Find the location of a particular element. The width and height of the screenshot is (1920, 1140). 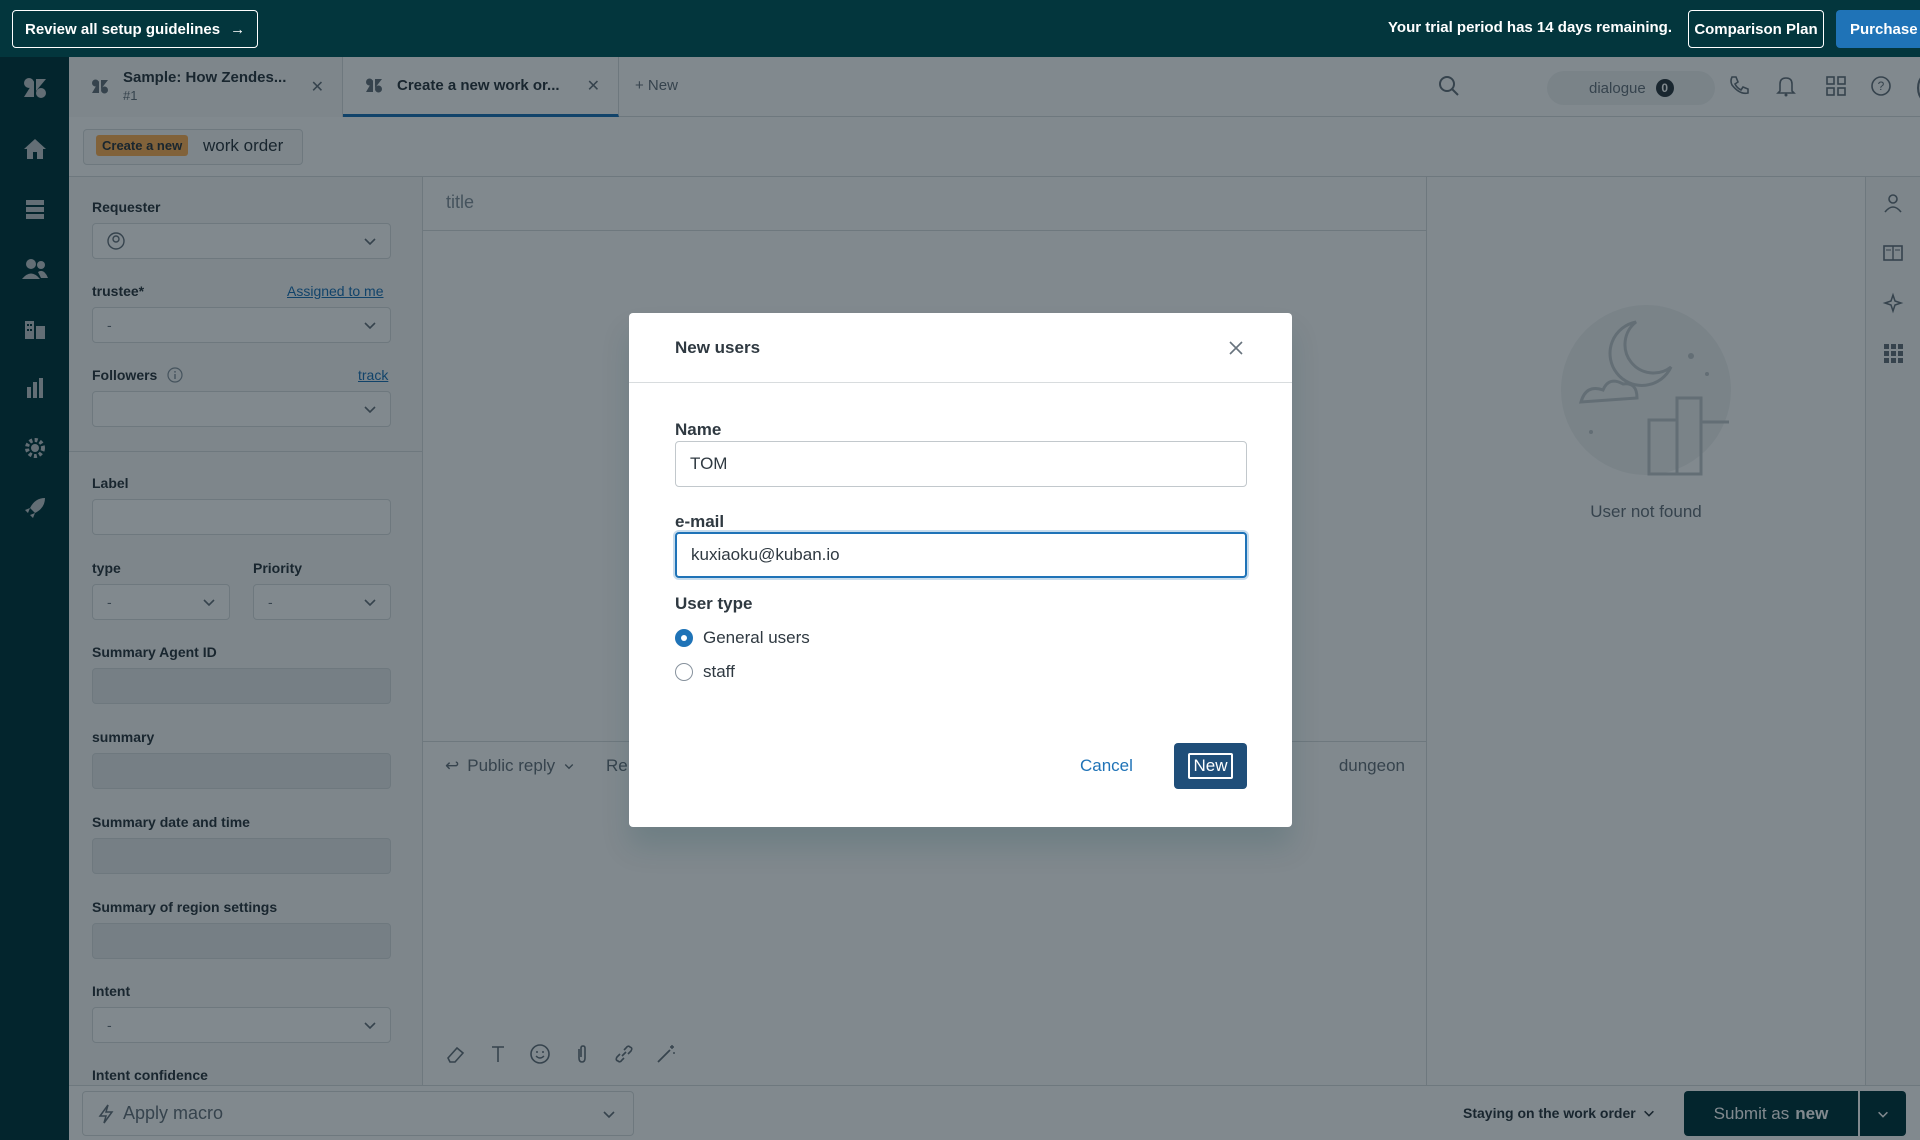

user-type-label: User type is located at coordinates (714, 603).